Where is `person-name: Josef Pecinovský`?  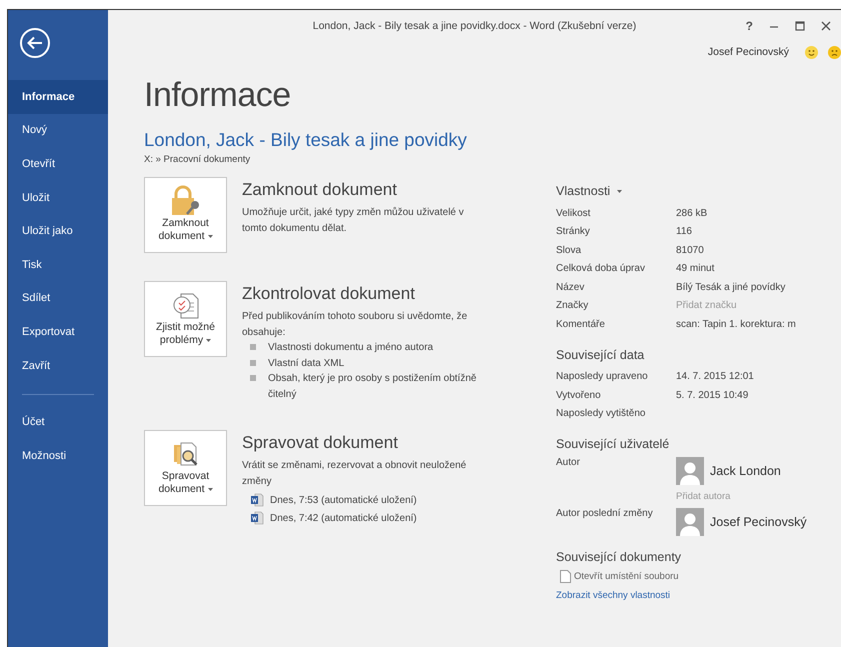 person-name: Josef Pecinovský is located at coordinates (758, 522).